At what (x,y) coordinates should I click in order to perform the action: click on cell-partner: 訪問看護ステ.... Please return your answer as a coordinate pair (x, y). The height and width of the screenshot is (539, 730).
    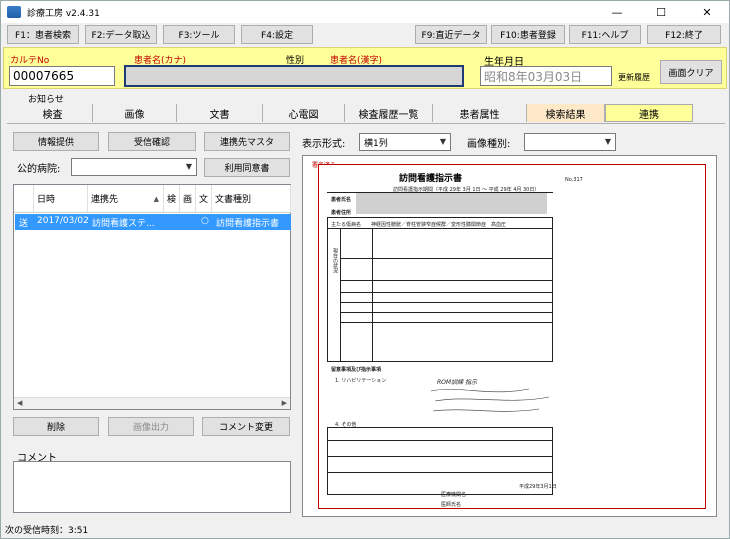
    Looking at the image, I should click on (123, 224).